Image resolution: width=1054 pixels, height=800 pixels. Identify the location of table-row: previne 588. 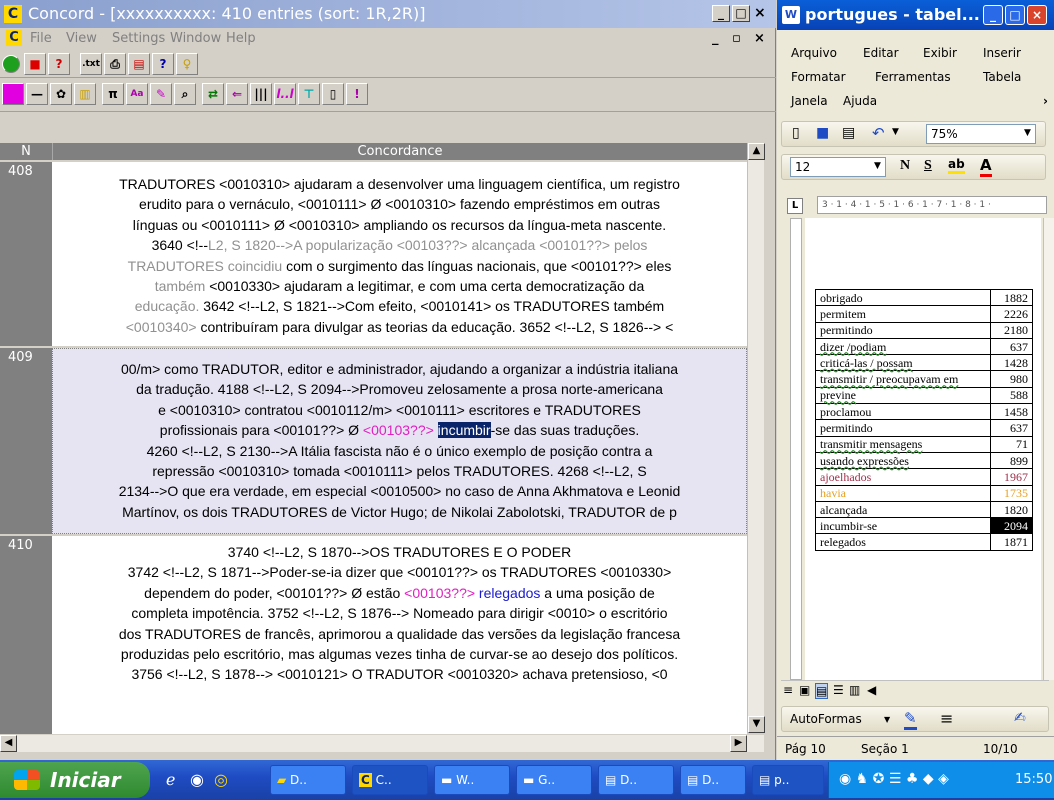
(924, 395).